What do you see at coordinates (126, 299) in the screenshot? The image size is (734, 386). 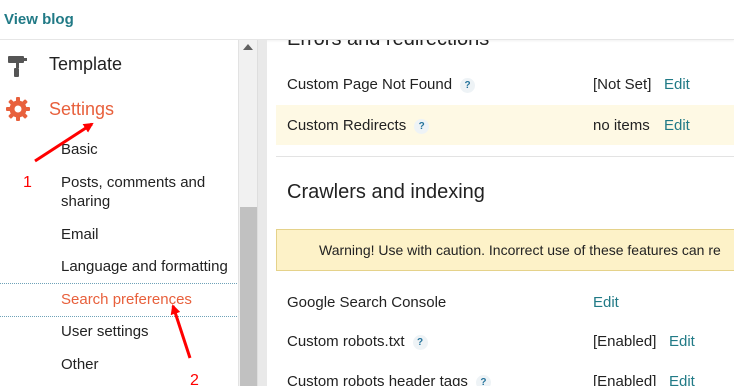 I see `sidebar-subitem-search-preferences: Search preferences` at bounding box center [126, 299].